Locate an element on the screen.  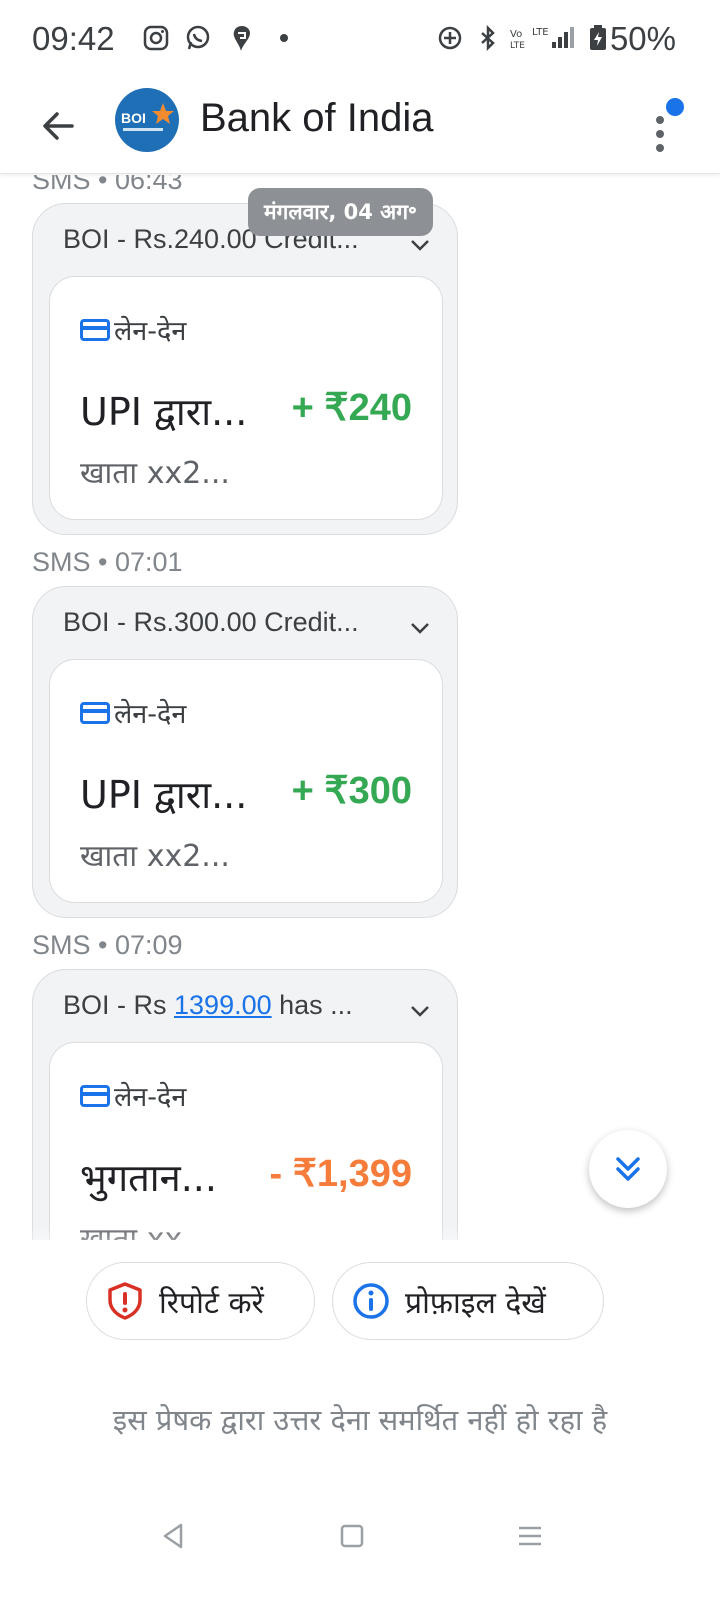
data-saver-icon is located at coordinates (450, 38).